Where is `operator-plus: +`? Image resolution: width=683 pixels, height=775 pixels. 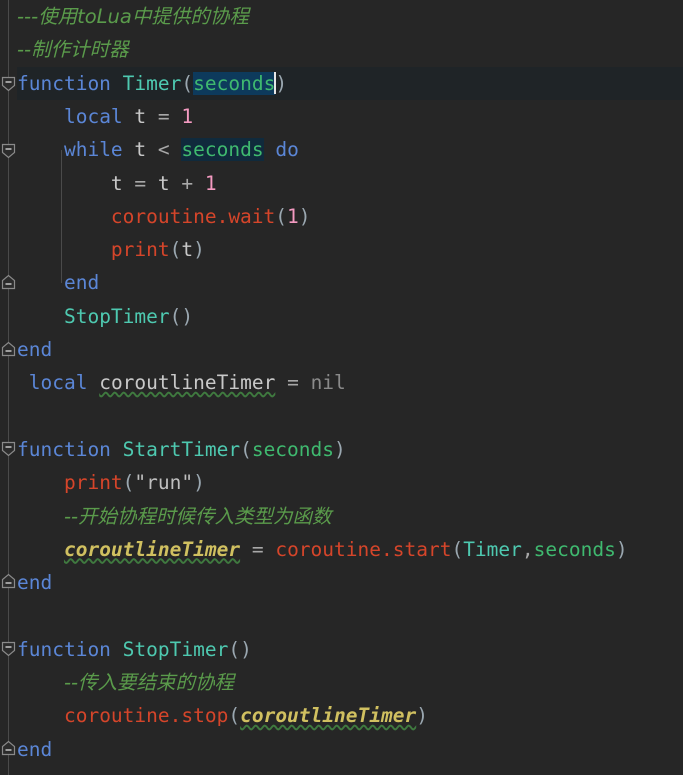 operator-plus: + is located at coordinates (187, 183).